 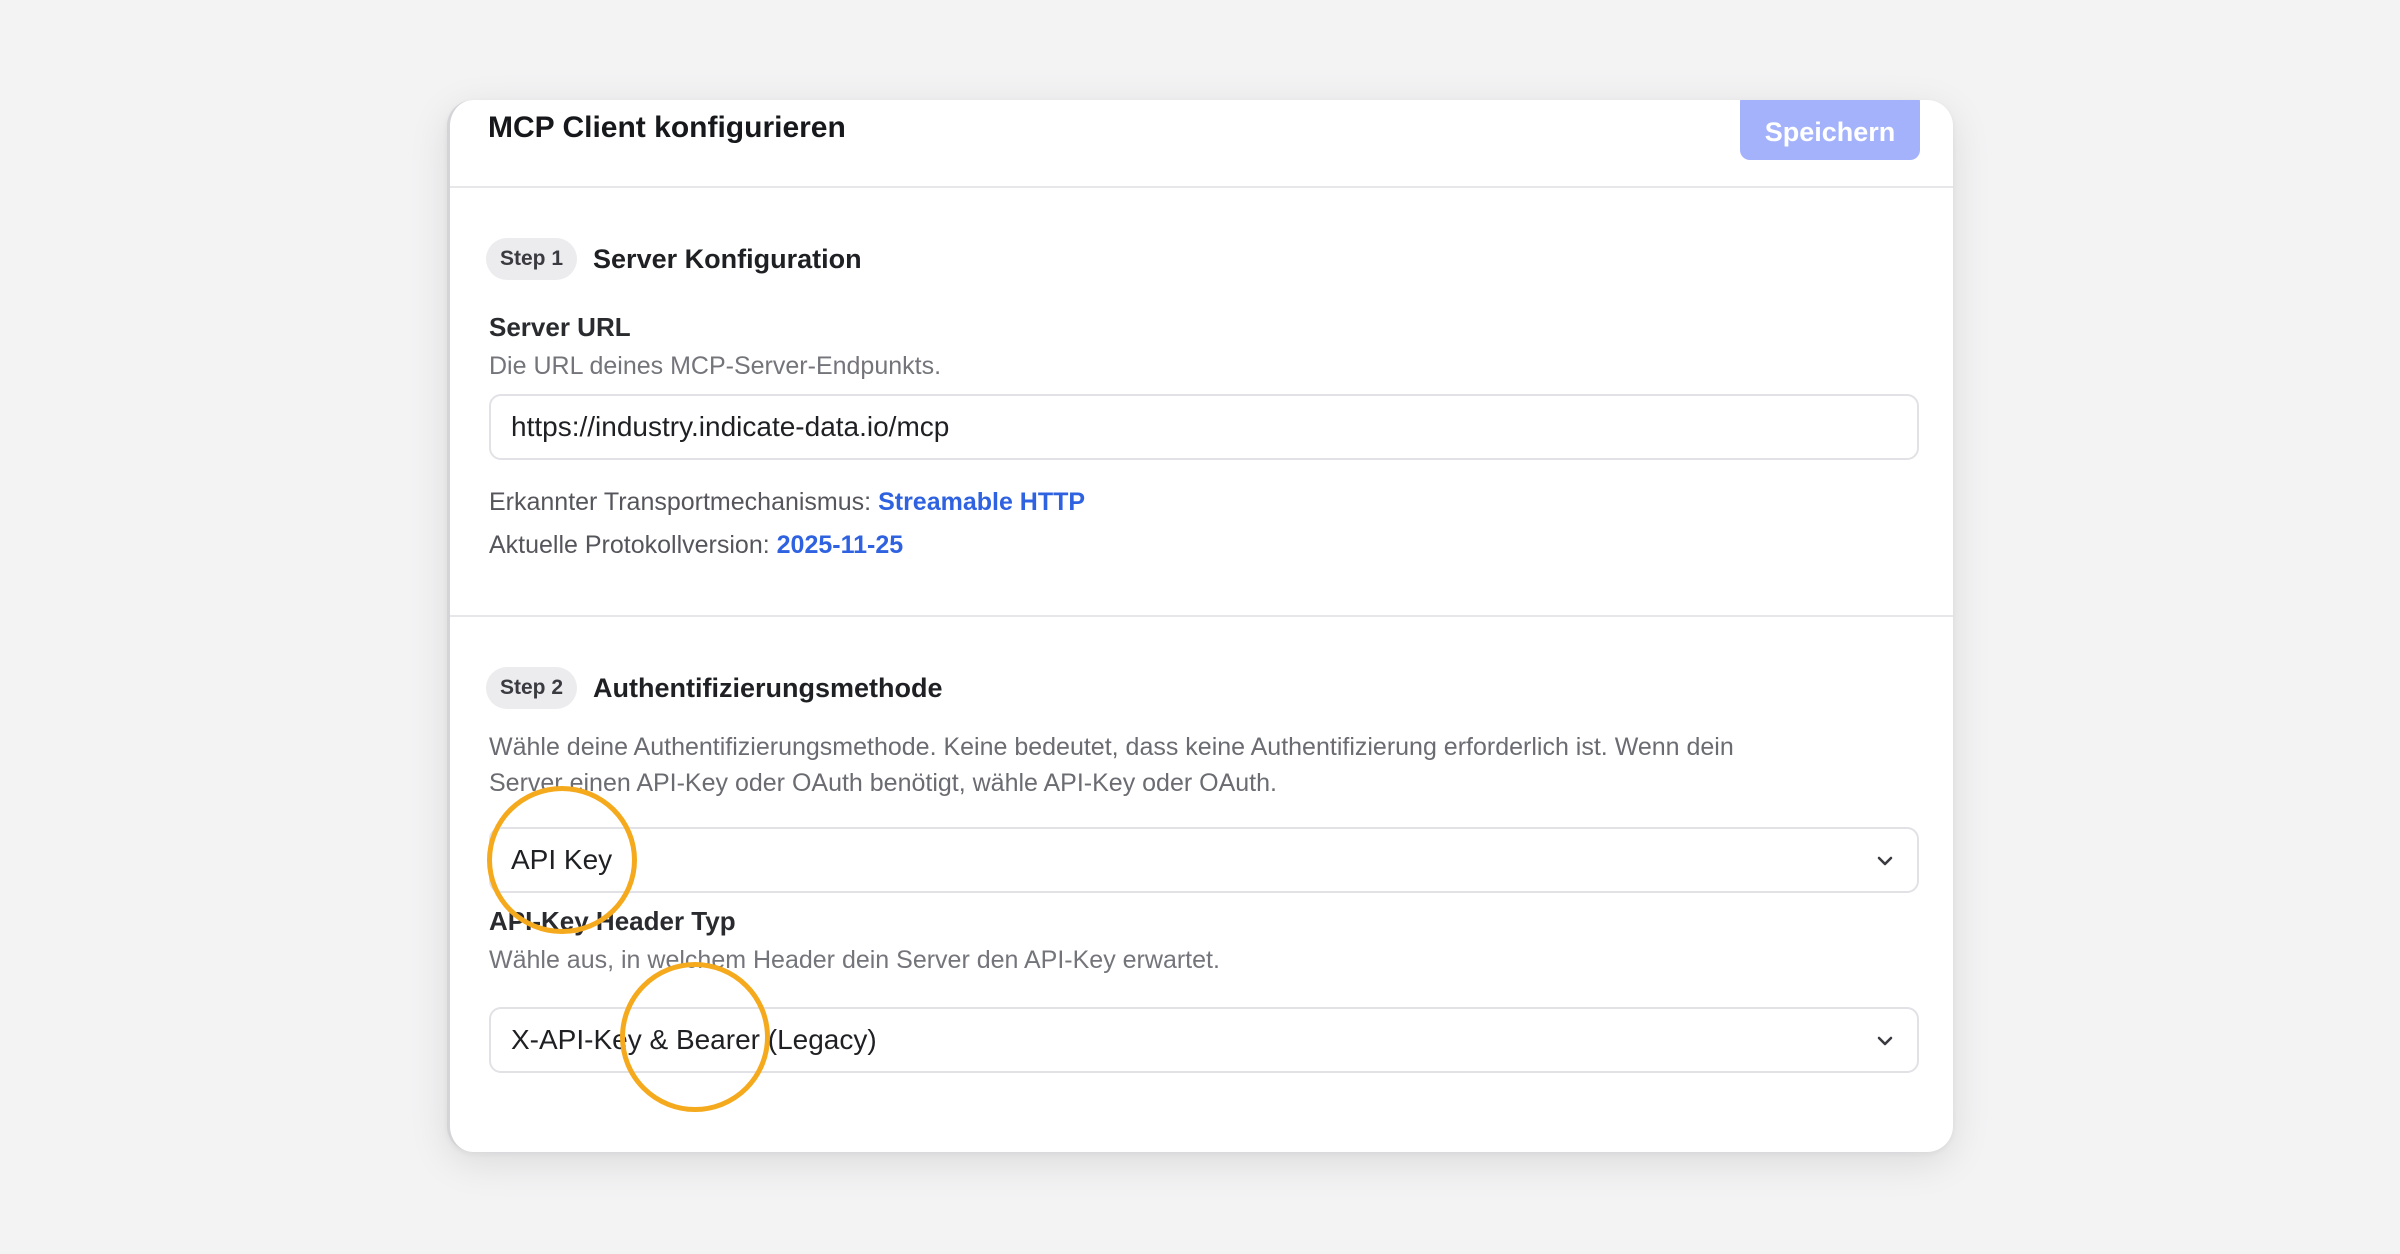 I want to click on server-url-label: Server URL, so click(x=560, y=327).